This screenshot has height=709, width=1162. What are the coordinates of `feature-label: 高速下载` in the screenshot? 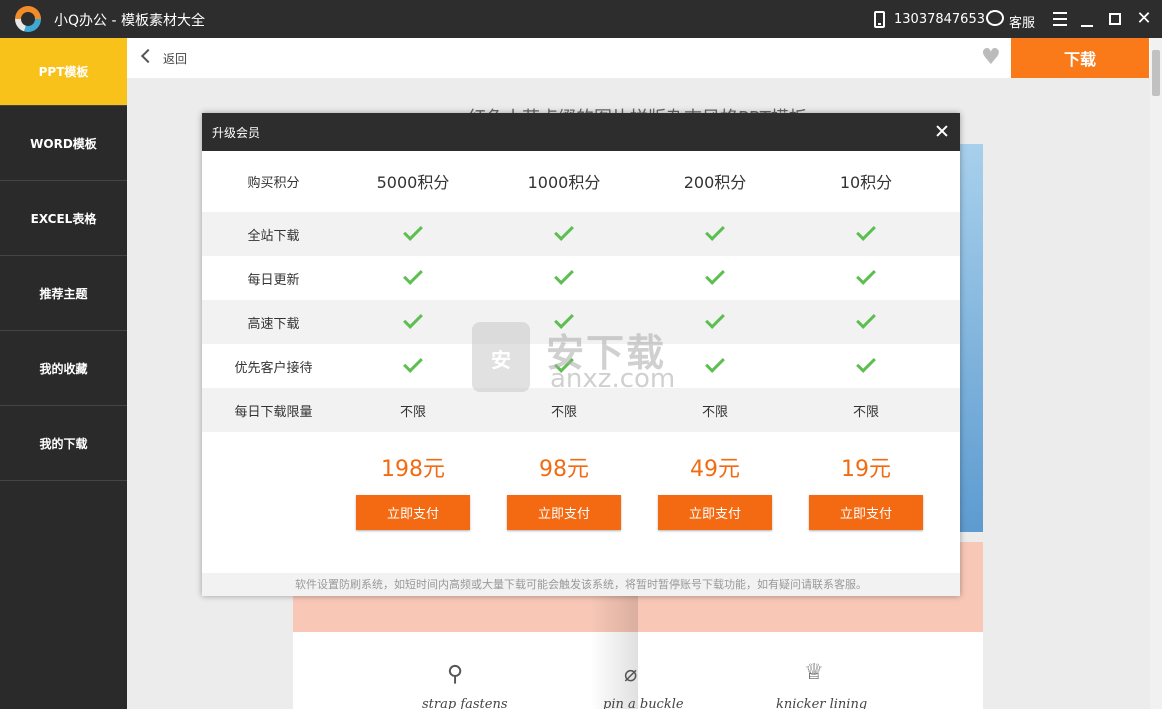 It's located at (273, 324).